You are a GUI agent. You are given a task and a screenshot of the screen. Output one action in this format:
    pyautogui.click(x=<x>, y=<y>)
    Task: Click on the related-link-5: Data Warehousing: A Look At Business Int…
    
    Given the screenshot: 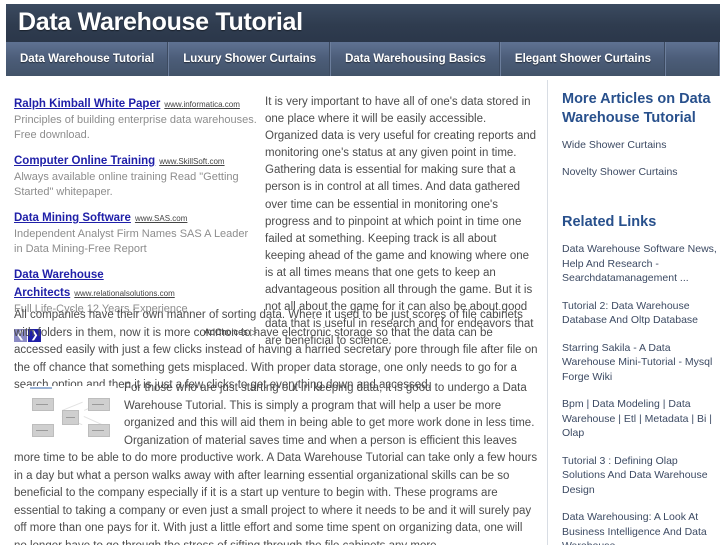 What is the action you would take?
    pyautogui.click(x=641, y=527)
    